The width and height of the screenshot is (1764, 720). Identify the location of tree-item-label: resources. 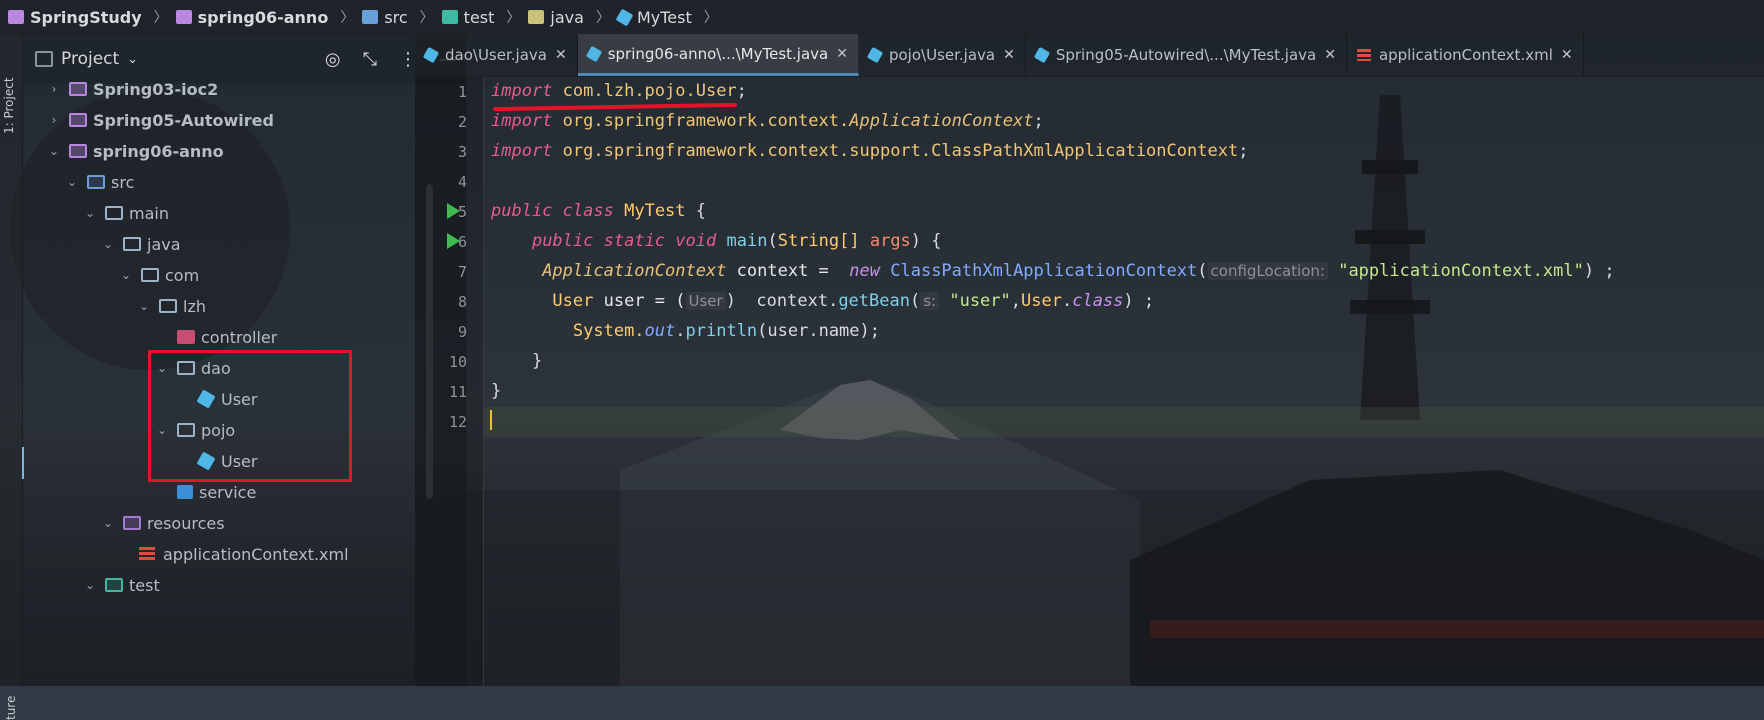
(186, 523).